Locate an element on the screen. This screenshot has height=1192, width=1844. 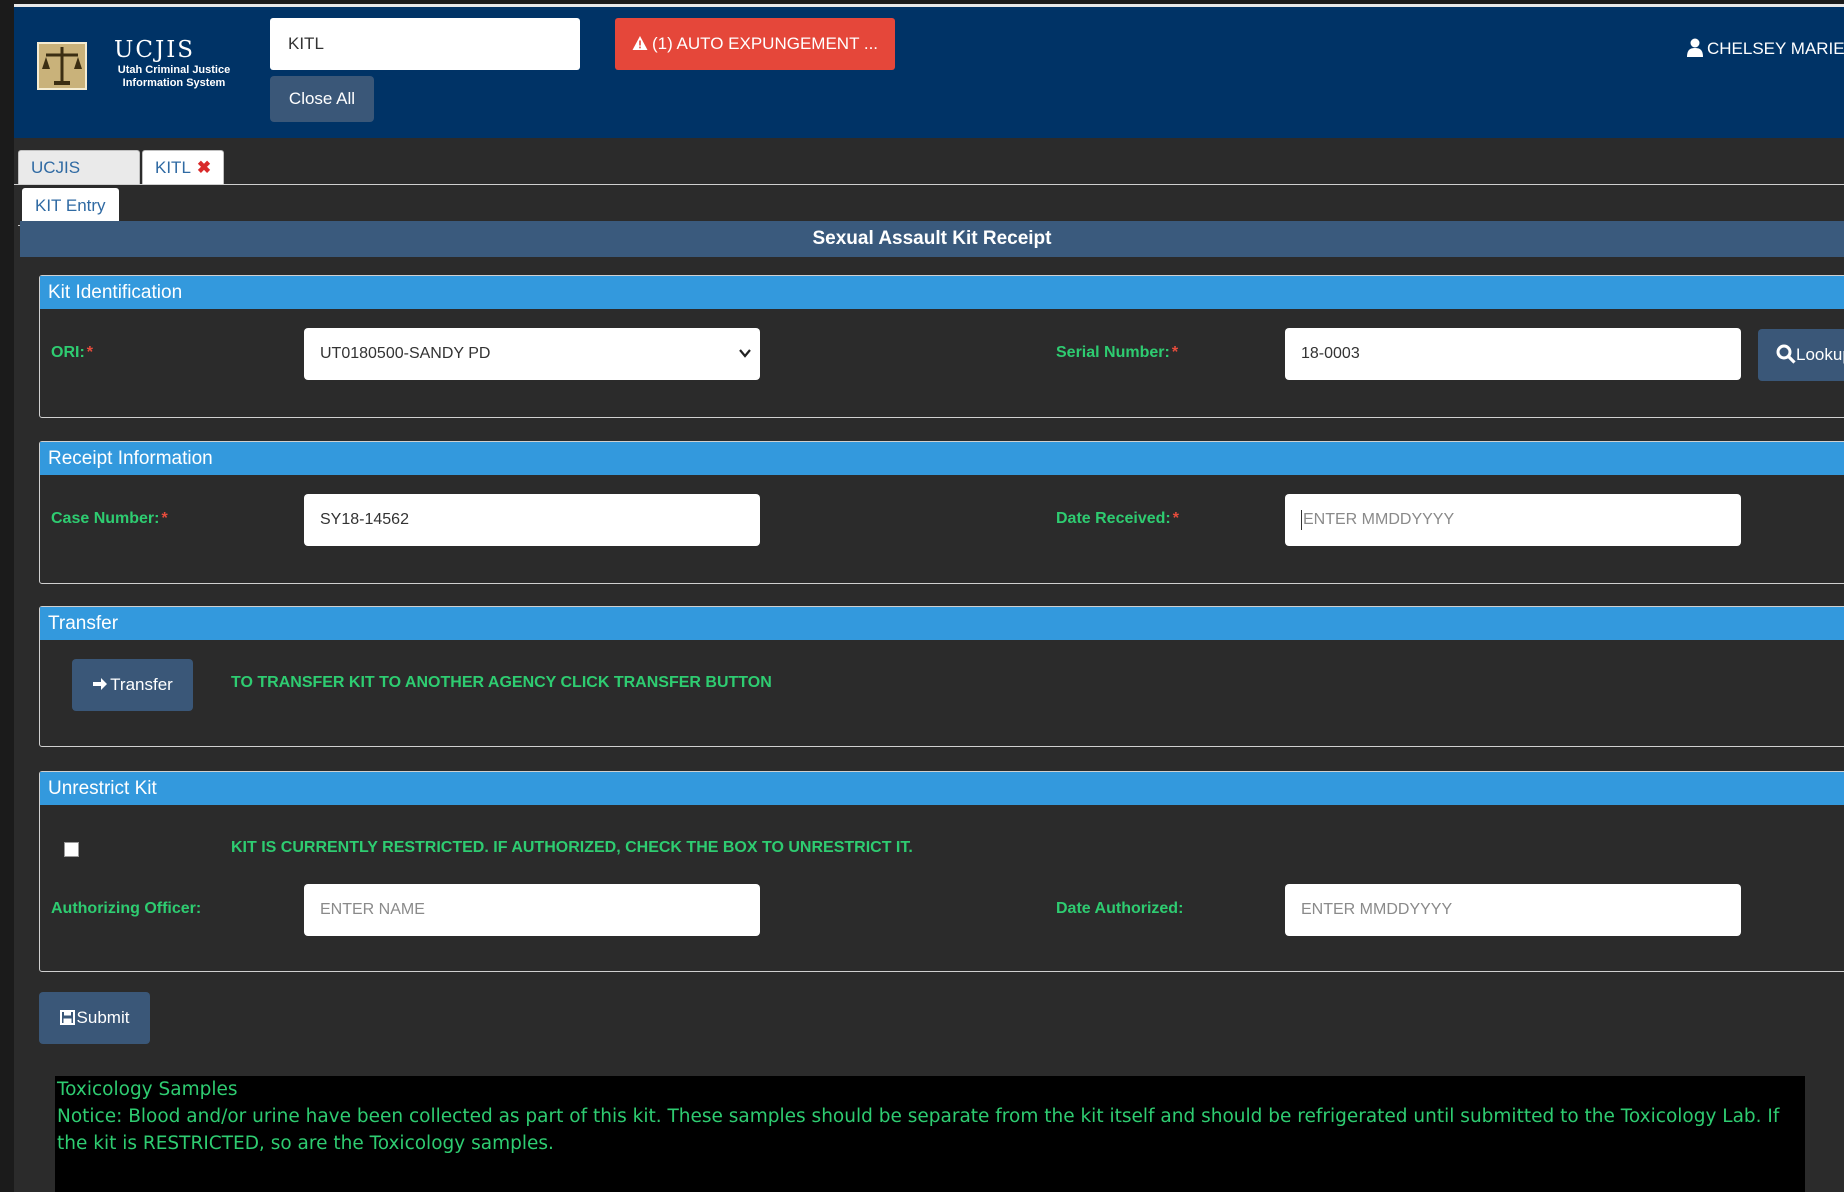
user-name: CHELSEY MARIE is located at coordinates (1775, 48).